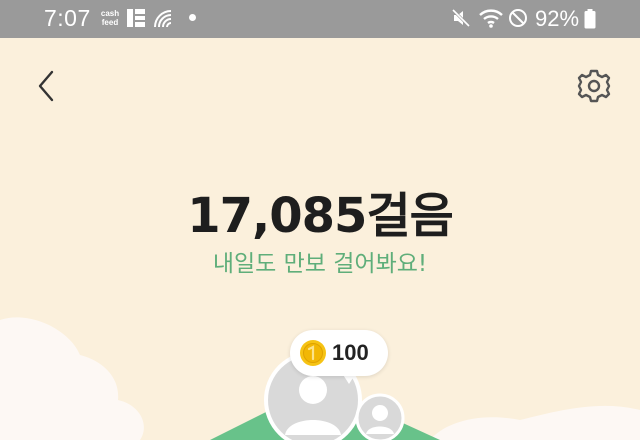 This screenshot has width=640, height=440. I want to click on chevron-left-icon, so click(46, 86).